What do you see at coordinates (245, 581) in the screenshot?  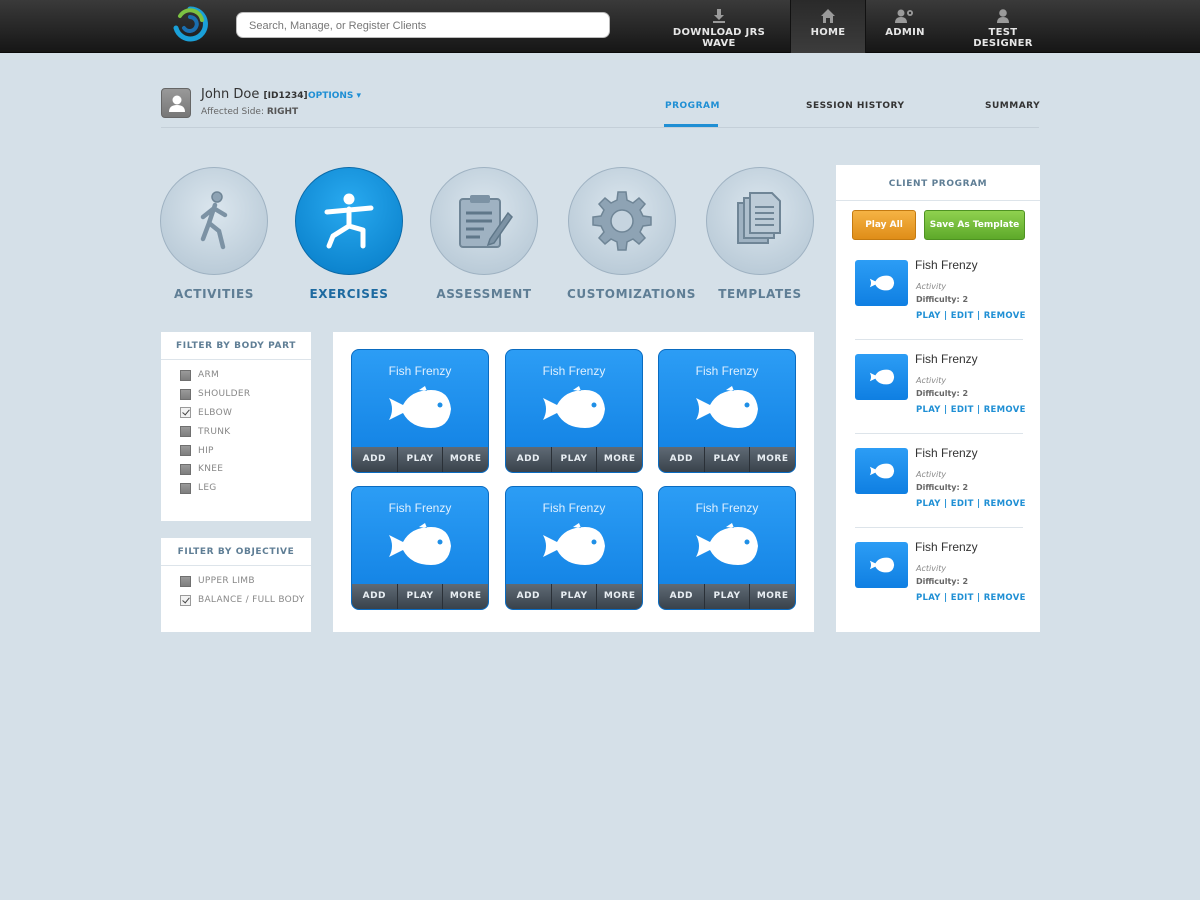 I see `filter-upper-limb: UPPER LIMB` at bounding box center [245, 581].